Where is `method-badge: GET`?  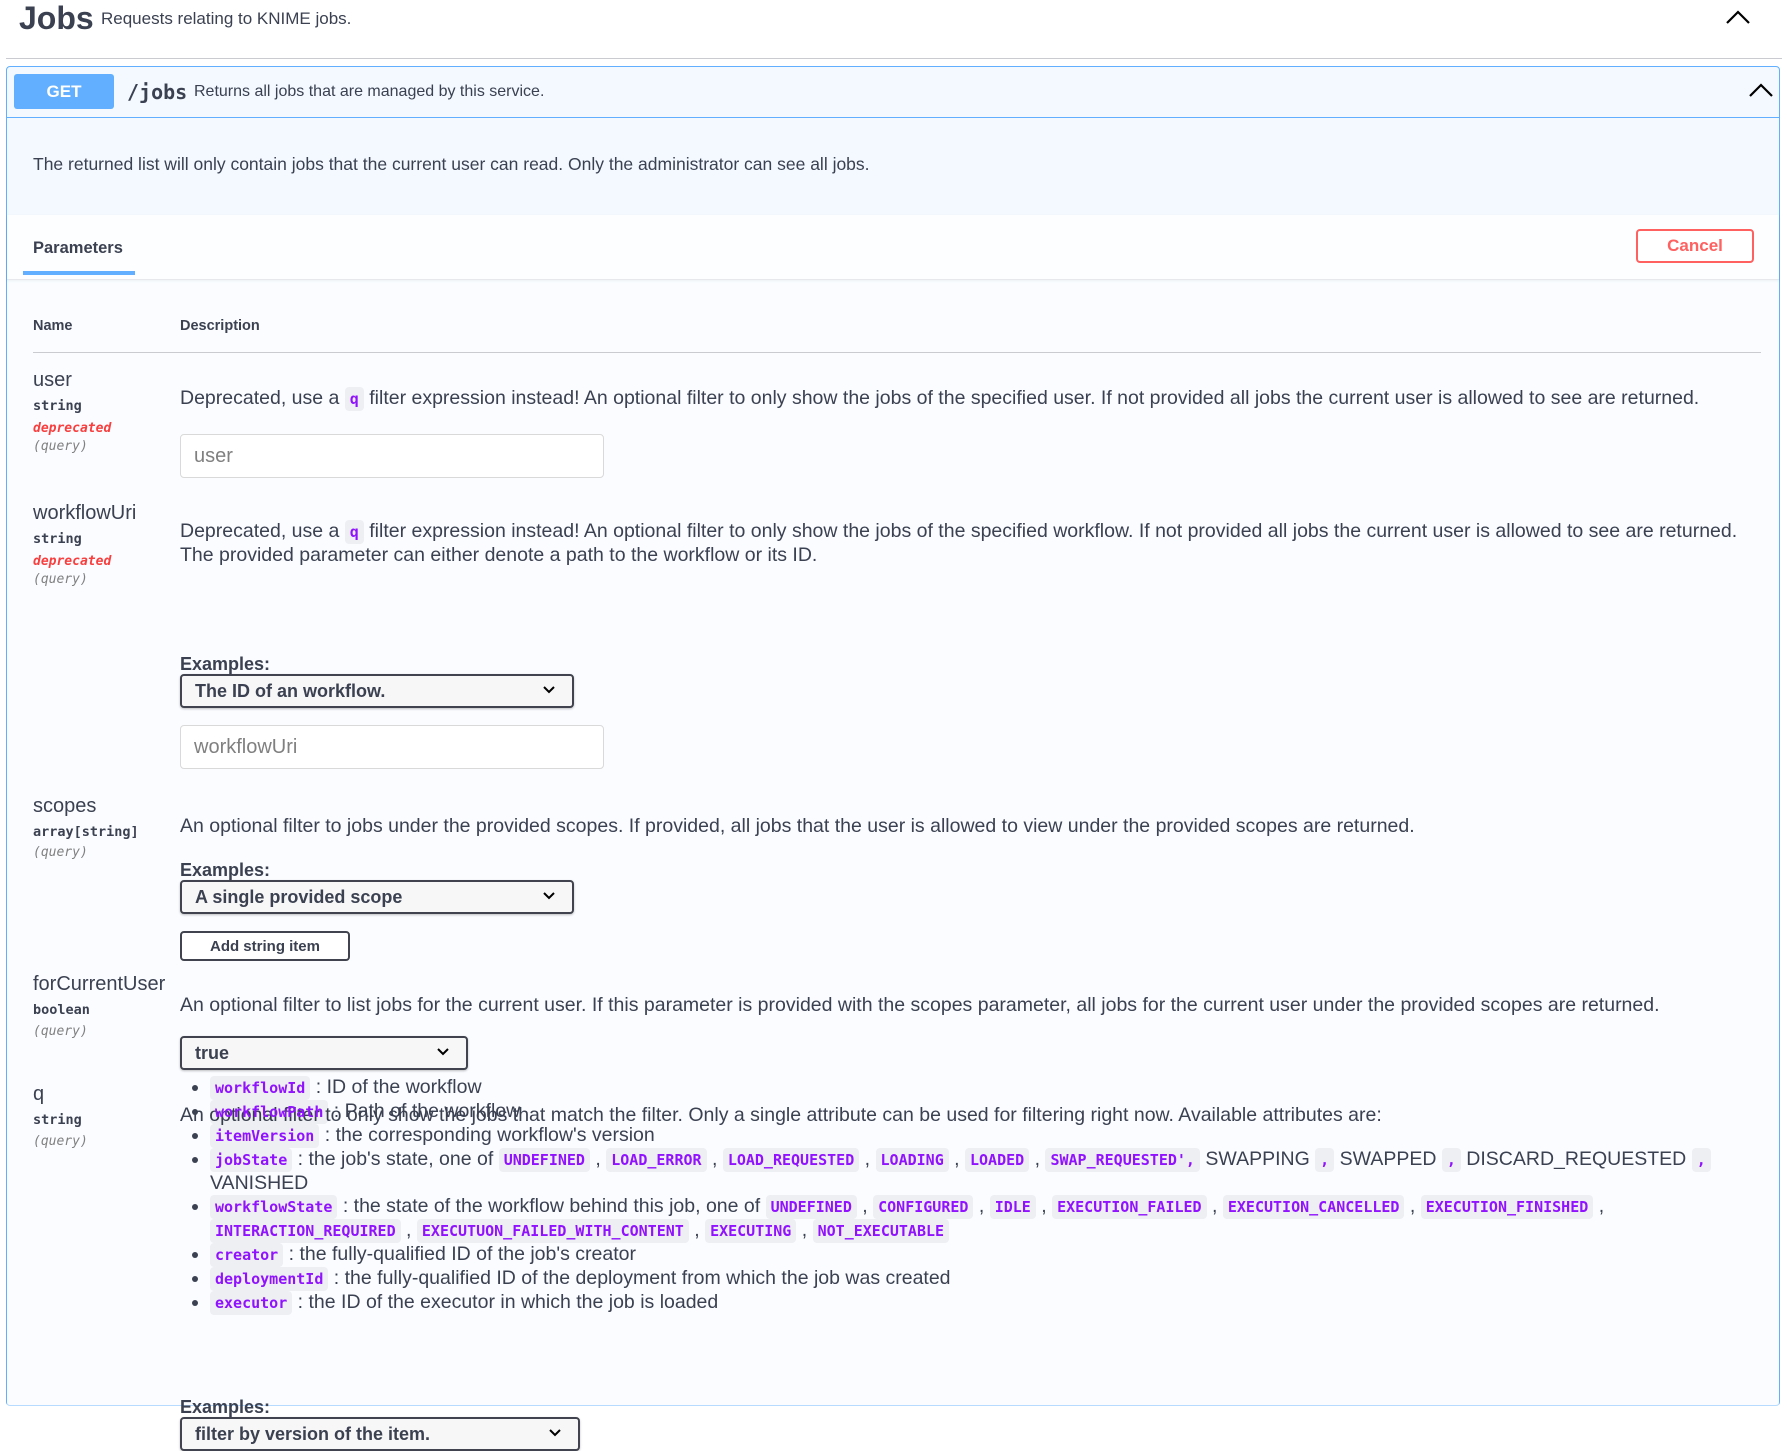
method-badge: GET is located at coordinates (64, 91).